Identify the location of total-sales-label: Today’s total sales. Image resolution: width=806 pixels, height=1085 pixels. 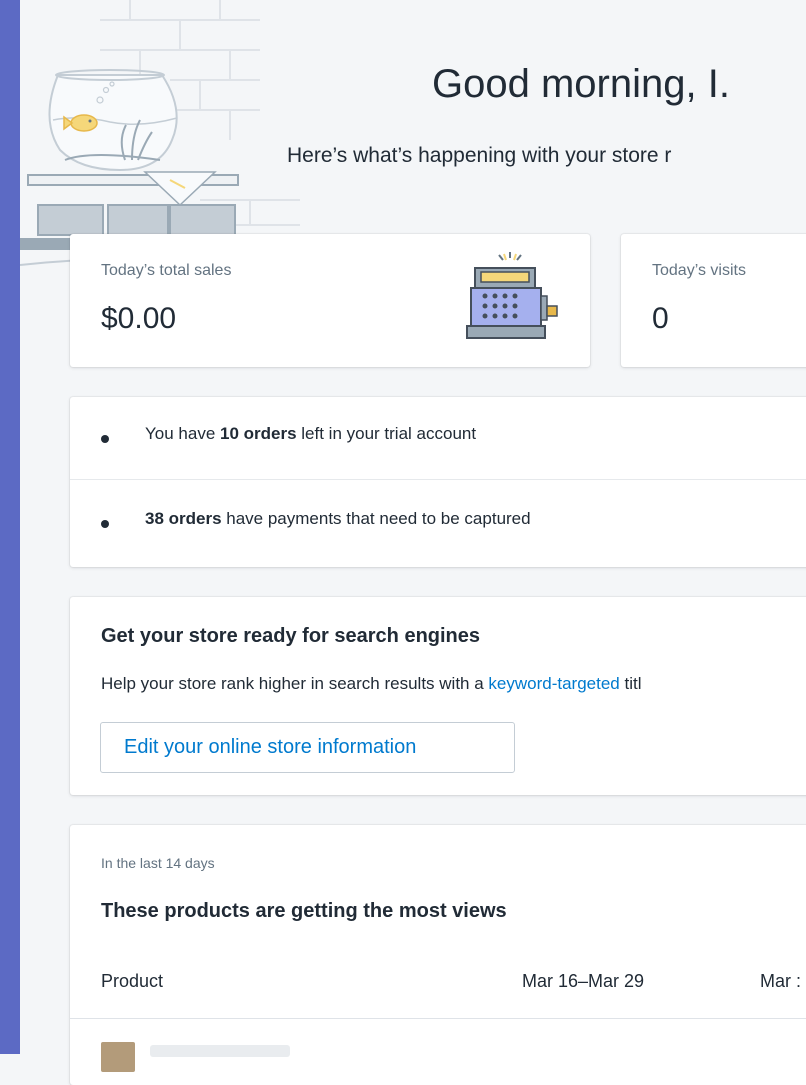
(166, 270).